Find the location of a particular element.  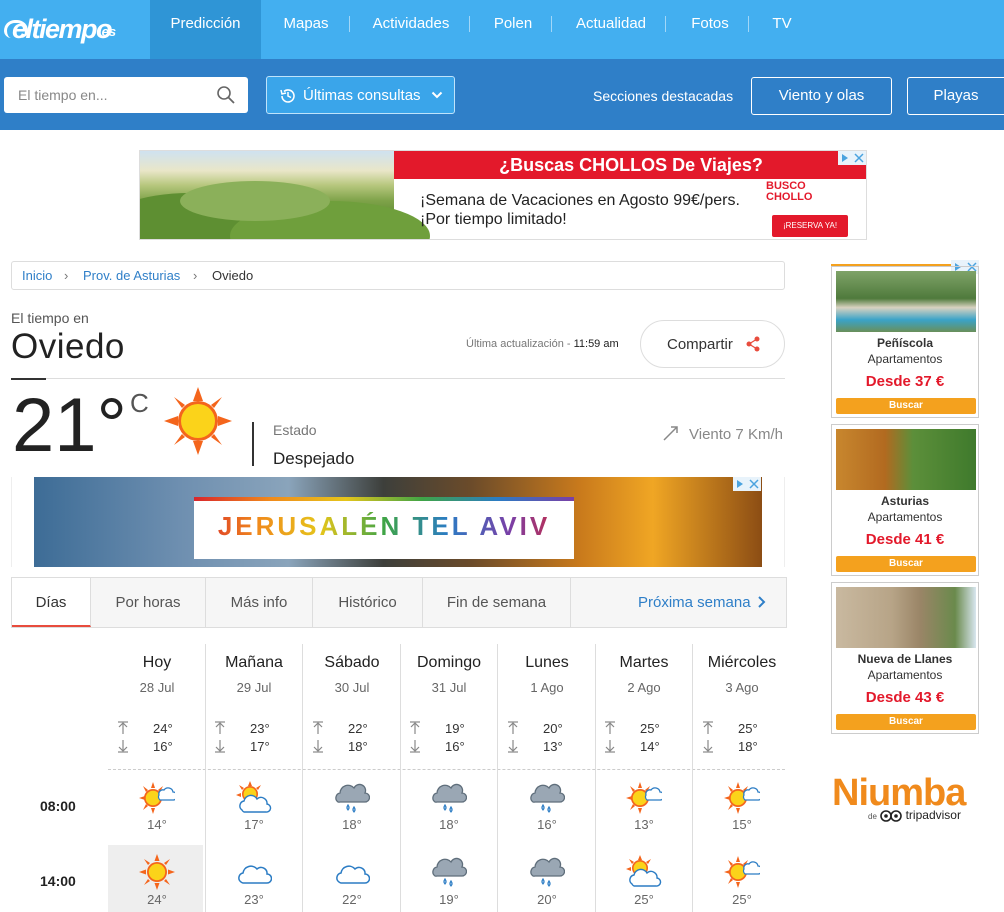

middle-banner-ad: JERUSALÉN TEL AVIV is located at coordinates (398, 522).